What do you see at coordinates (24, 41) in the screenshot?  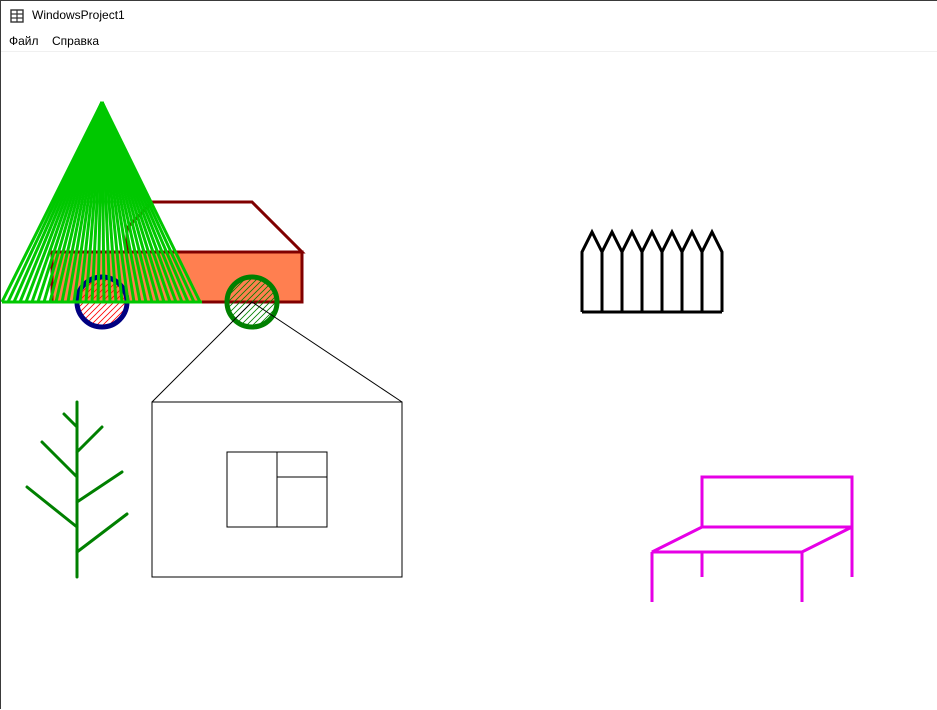 I see `menu-file: Файл` at bounding box center [24, 41].